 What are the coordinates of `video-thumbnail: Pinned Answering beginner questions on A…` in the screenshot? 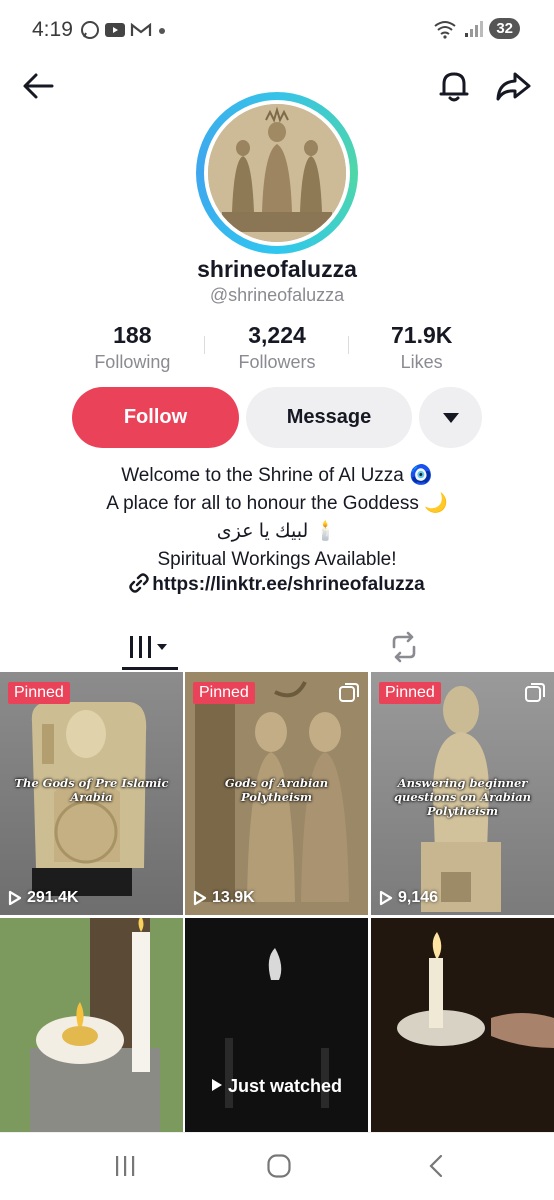 It's located at (462, 793).